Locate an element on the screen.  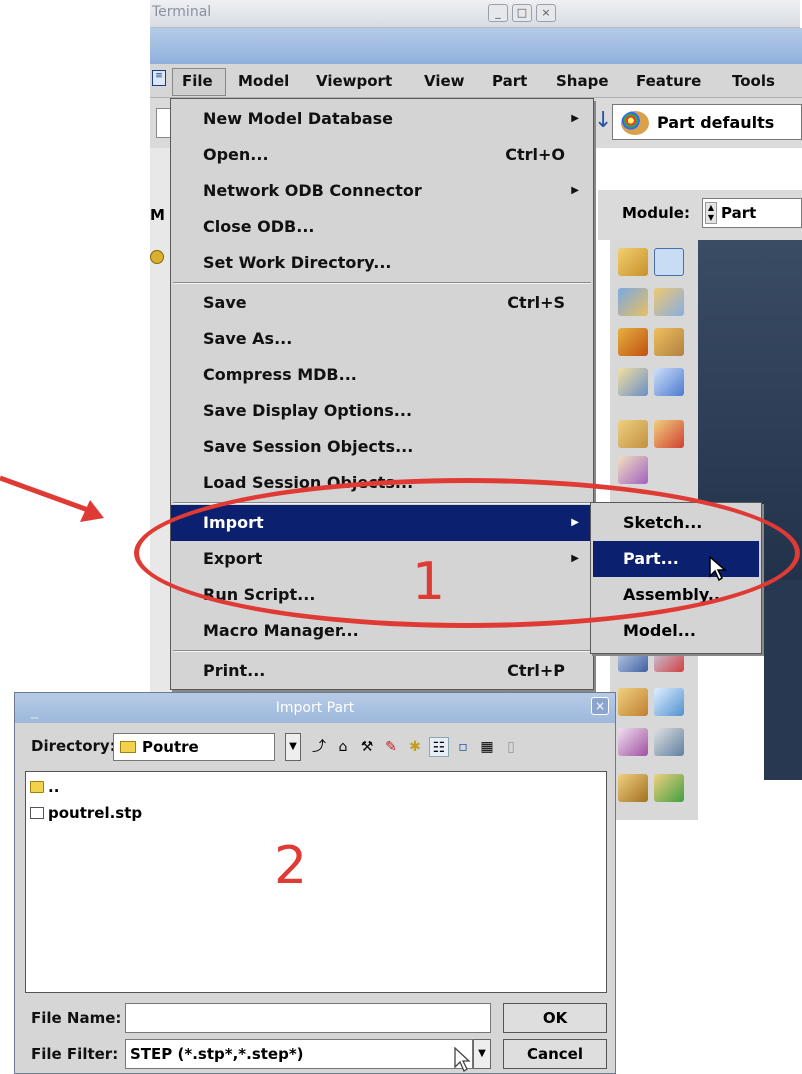
datum-axis-icon is located at coordinates (669, 434).